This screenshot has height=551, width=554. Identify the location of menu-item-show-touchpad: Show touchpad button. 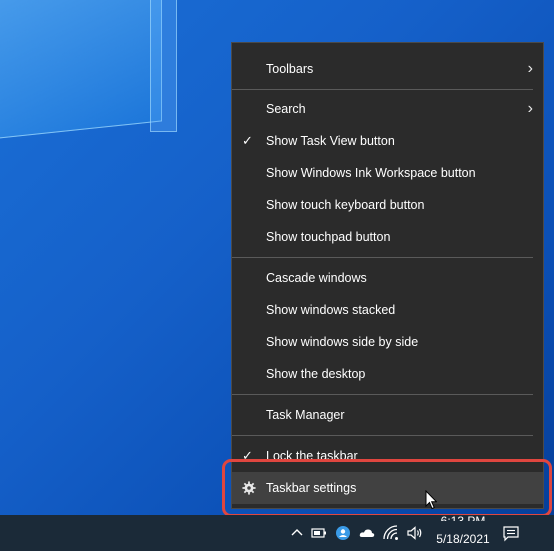
(387, 237).